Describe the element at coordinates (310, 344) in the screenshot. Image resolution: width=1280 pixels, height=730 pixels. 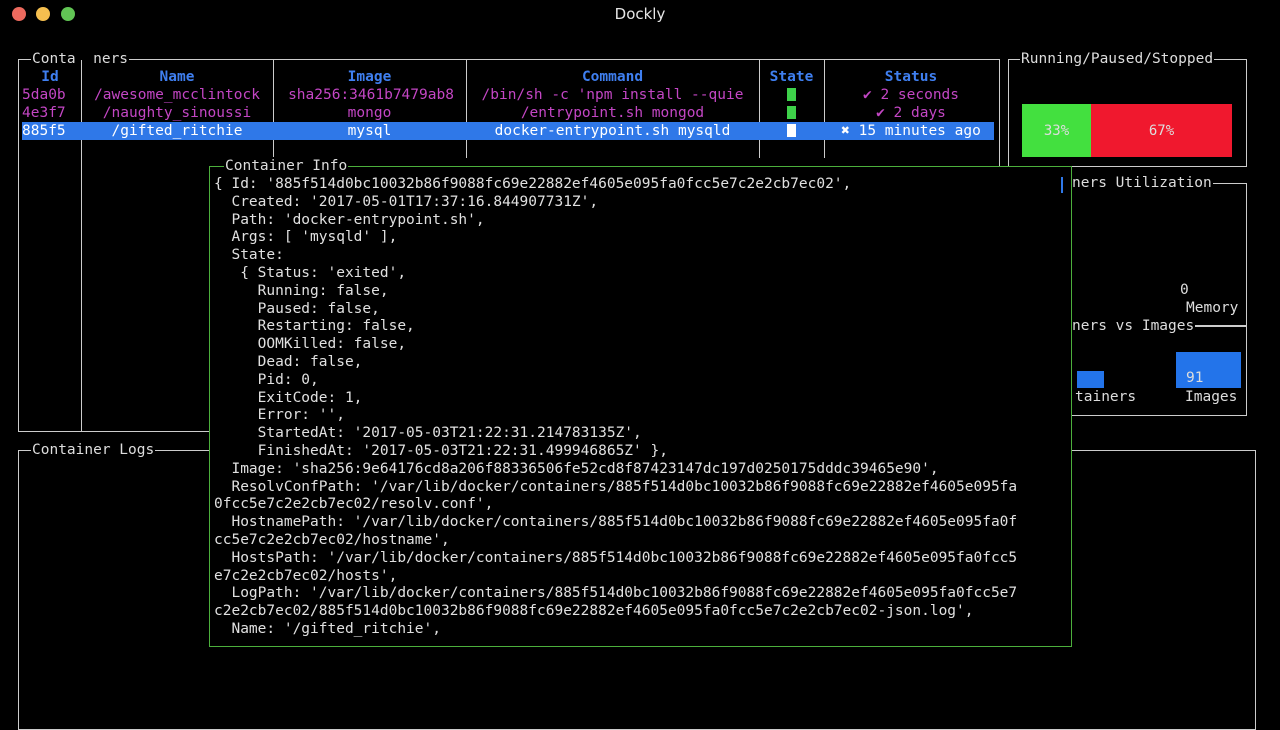
I see `info-line: OOMKilled: false,` at that location.